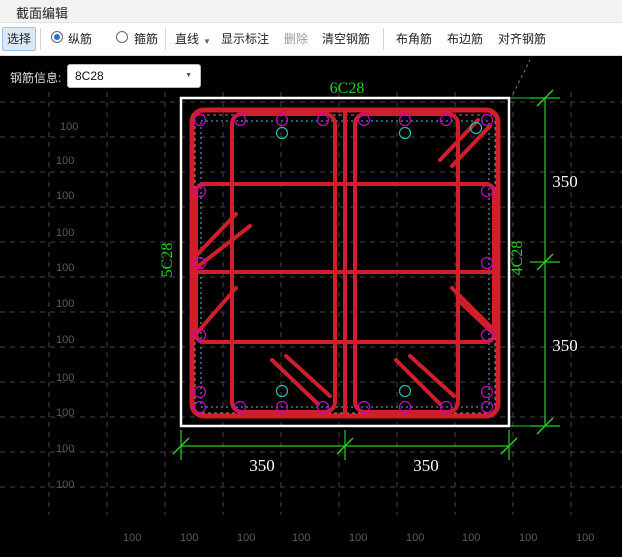 The height and width of the screenshot is (557, 622). What do you see at coordinates (521, 77) in the screenshot?
I see `leader-line` at bounding box center [521, 77].